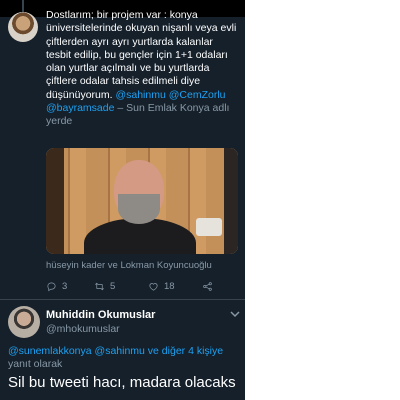 The width and height of the screenshot is (400, 400). What do you see at coordinates (122, 15) in the screenshot?
I see `tweet-line: Dostlarım; bir projem var : konya` at bounding box center [122, 15].